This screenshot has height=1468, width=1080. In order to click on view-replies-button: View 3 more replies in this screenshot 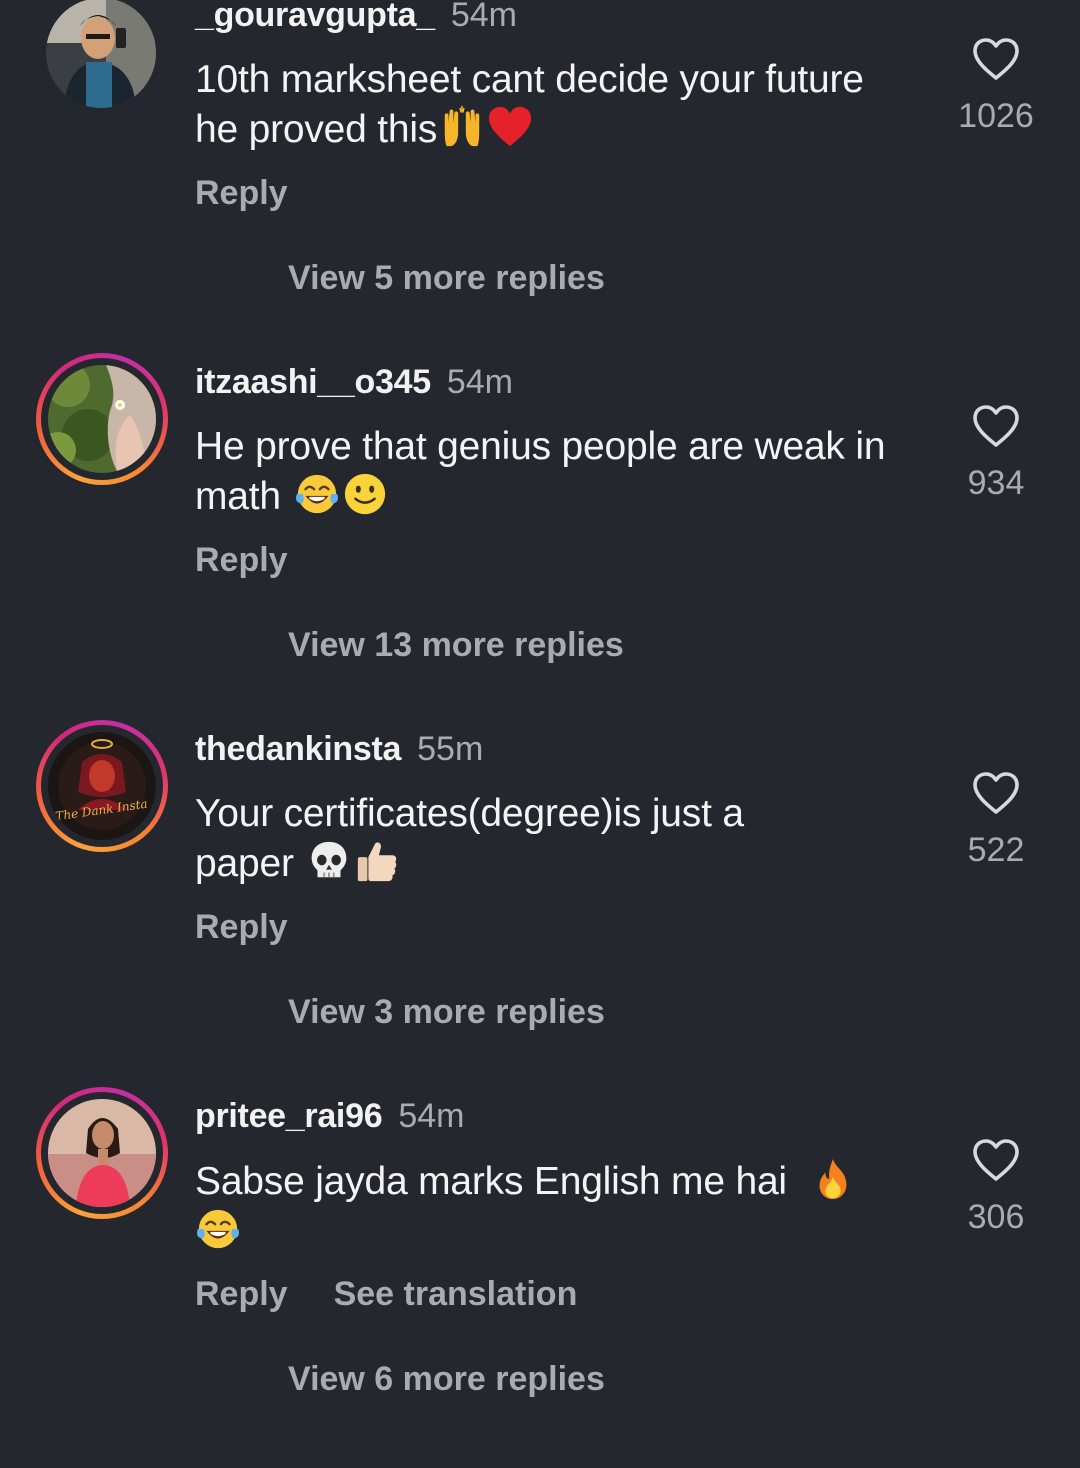, I will do `click(446, 1012)`.